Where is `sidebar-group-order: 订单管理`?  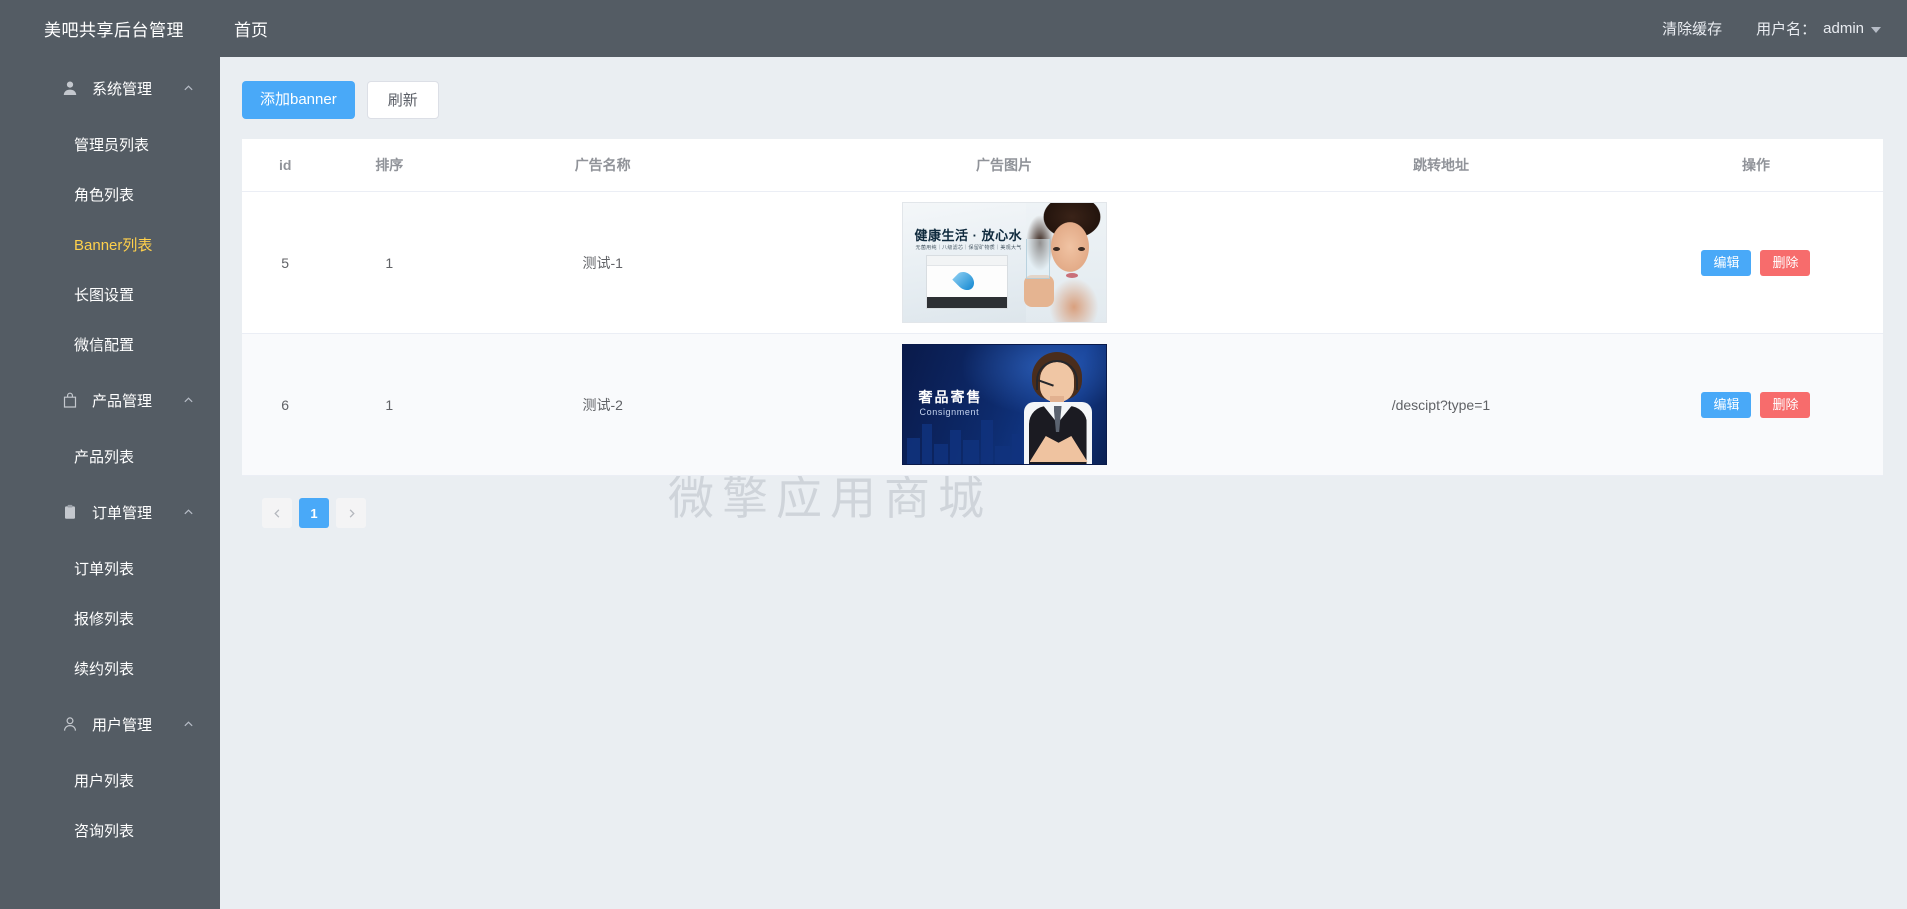 sidebar-group-order: 订单管理 is located at coordinates (110, 512).